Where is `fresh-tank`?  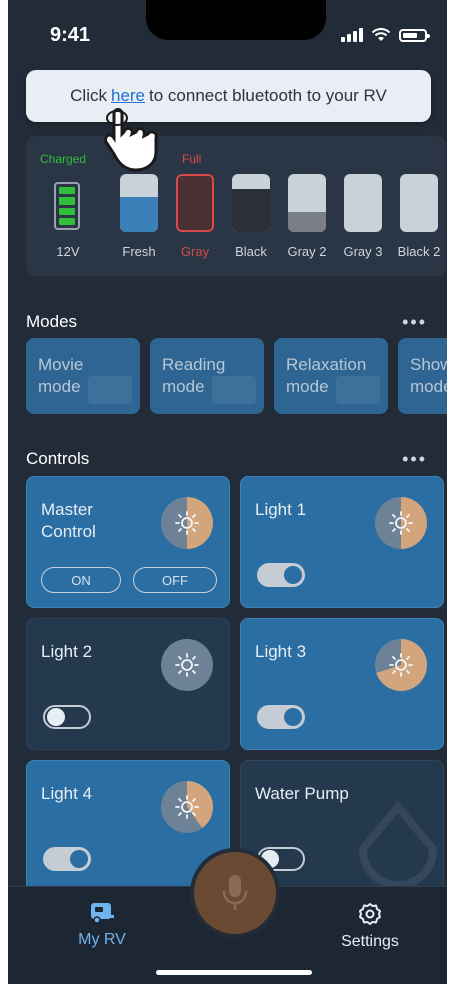
fresh-tank is located at coordinates (139, 203).